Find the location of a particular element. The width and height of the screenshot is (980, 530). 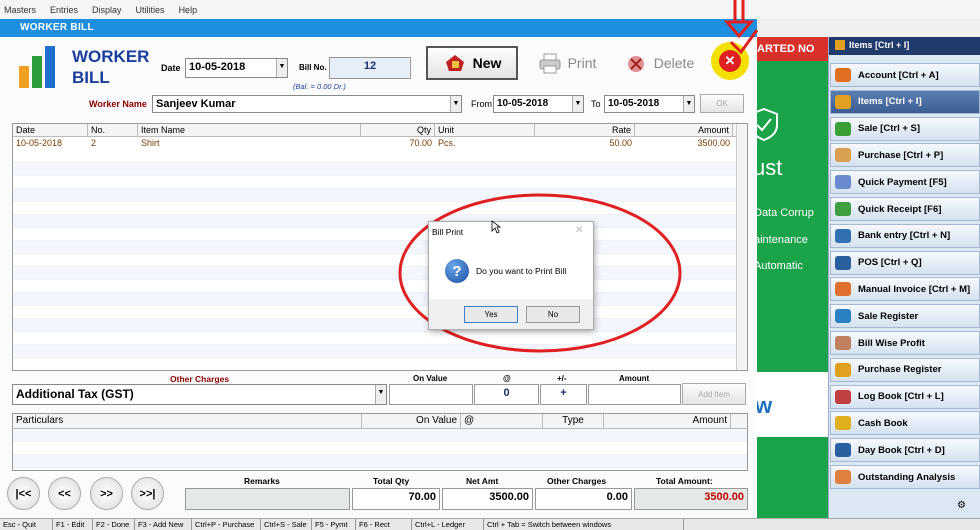

plusminus-input: + is located at coordinates (563, 394).